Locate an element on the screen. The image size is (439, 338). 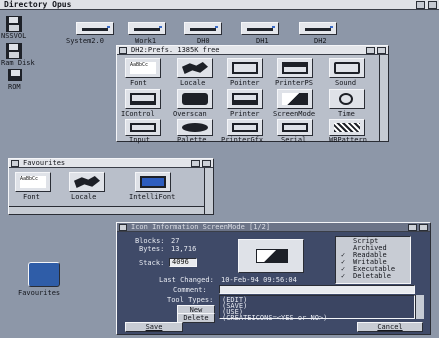
info-window-title: Icon Information ScreenMode [1/2] is located at coordinates (201, 227).